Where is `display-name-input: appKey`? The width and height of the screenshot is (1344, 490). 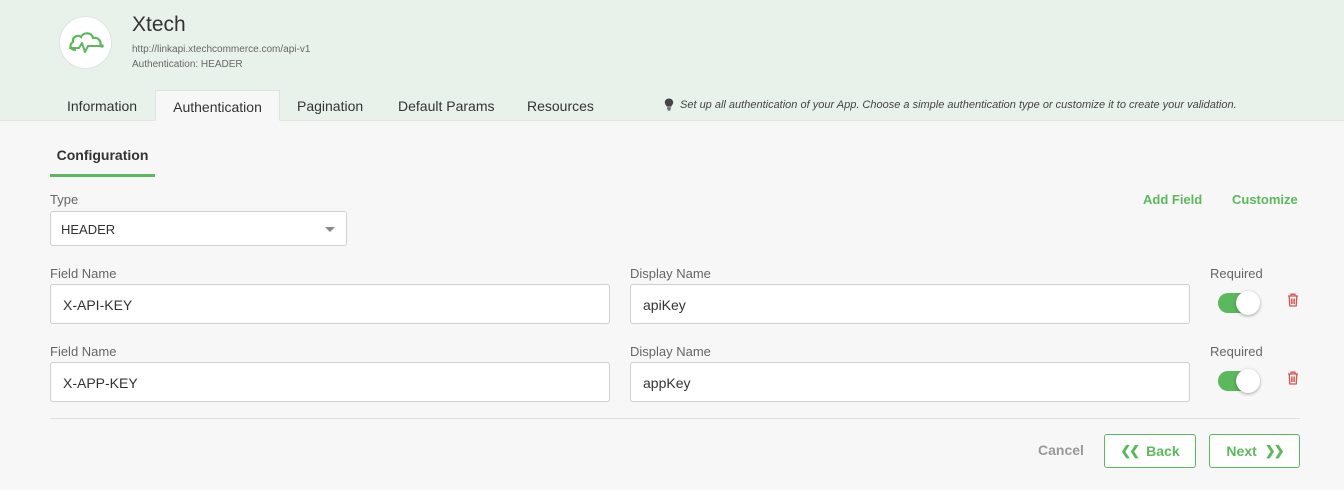
display-name-input: appKey is located at coordinates (910, 382).